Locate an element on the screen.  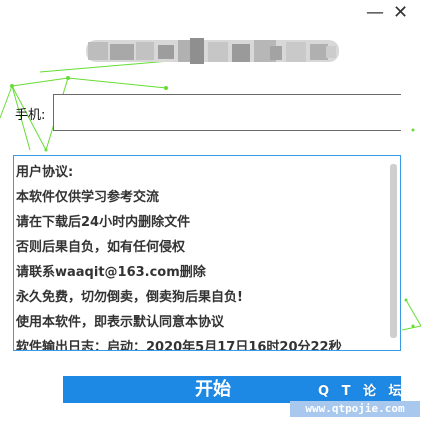
watermark-text: Q T 论 坛 is located at coordinates (362, 391).